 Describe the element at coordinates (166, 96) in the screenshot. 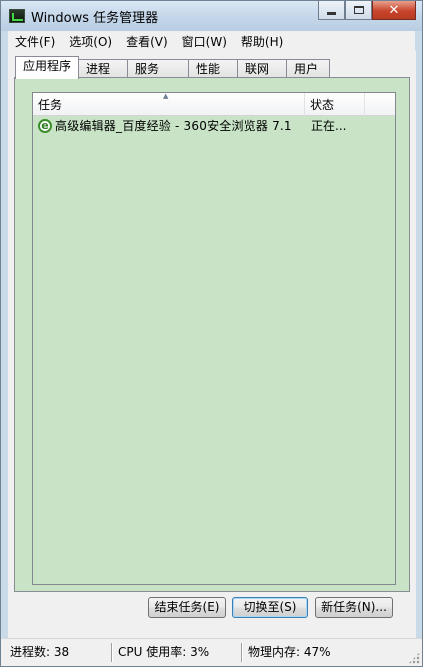

I see `sort-ascending-icon: ▲` at that location.